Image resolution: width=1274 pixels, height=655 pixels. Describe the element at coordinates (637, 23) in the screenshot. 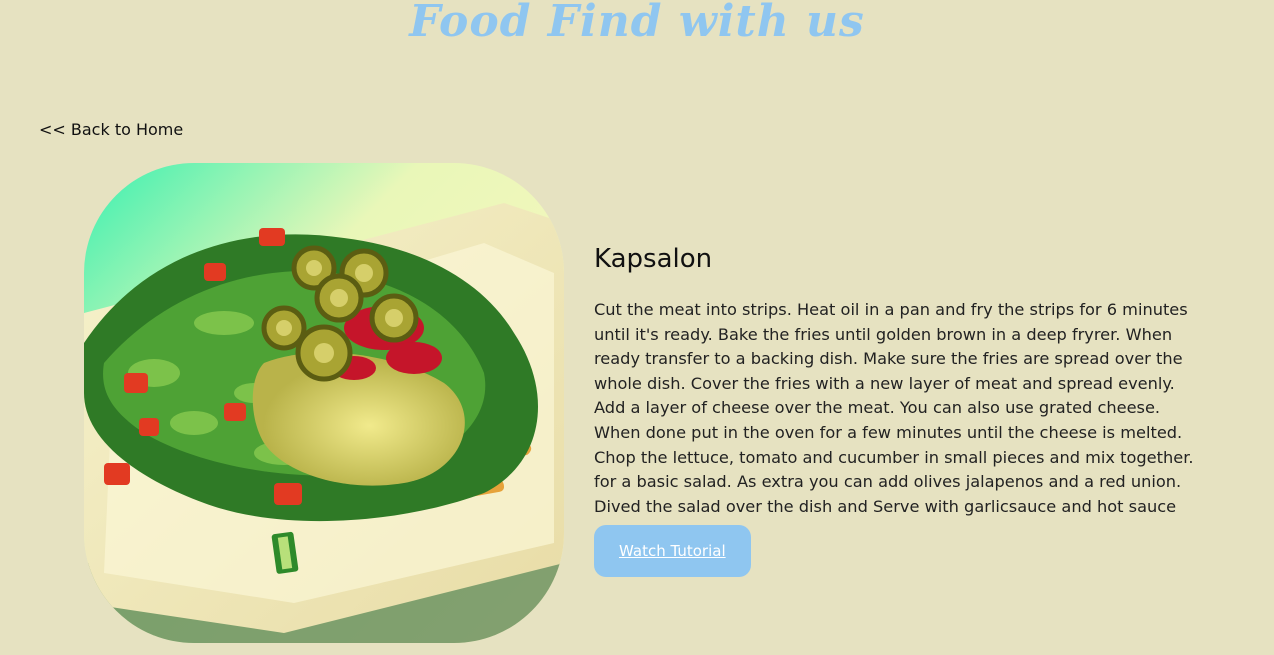

I see `site-title: Food Find with us` at that location.